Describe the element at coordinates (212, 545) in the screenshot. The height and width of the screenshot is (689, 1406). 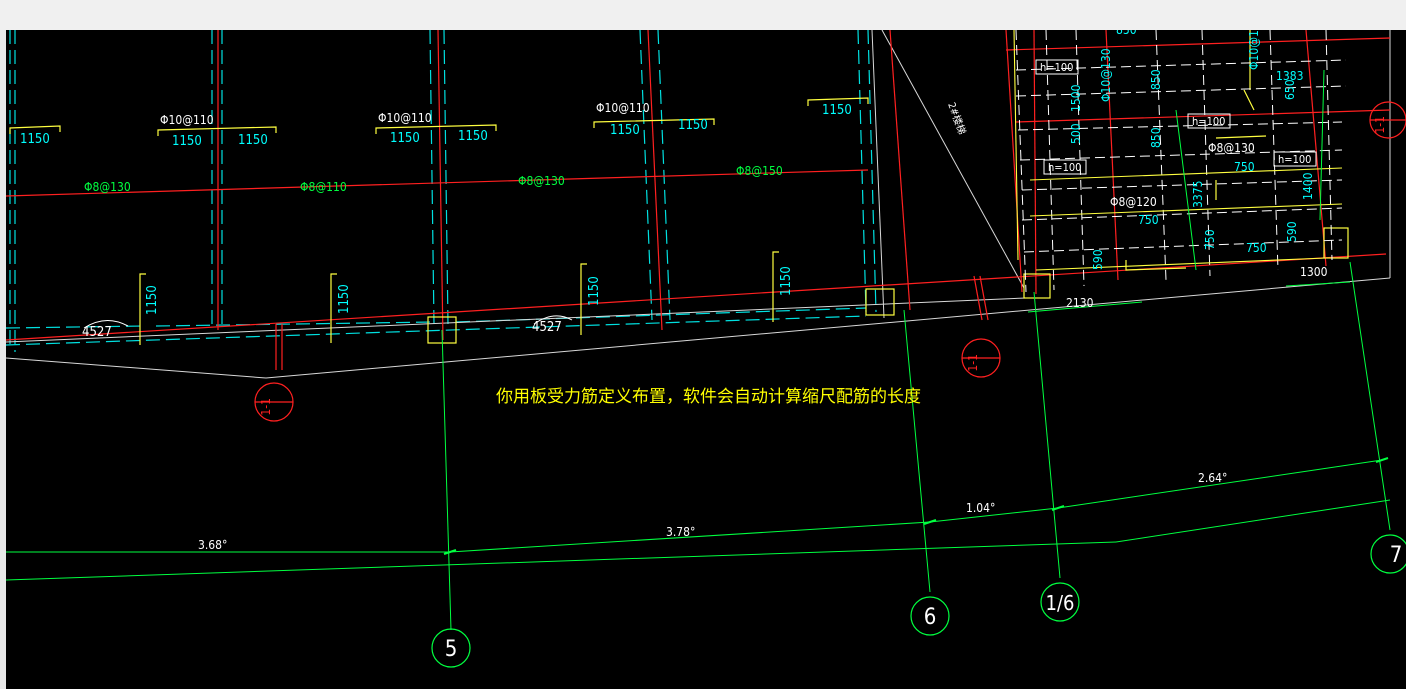
I see `angle-dimension-label: 3.68°` at that location.